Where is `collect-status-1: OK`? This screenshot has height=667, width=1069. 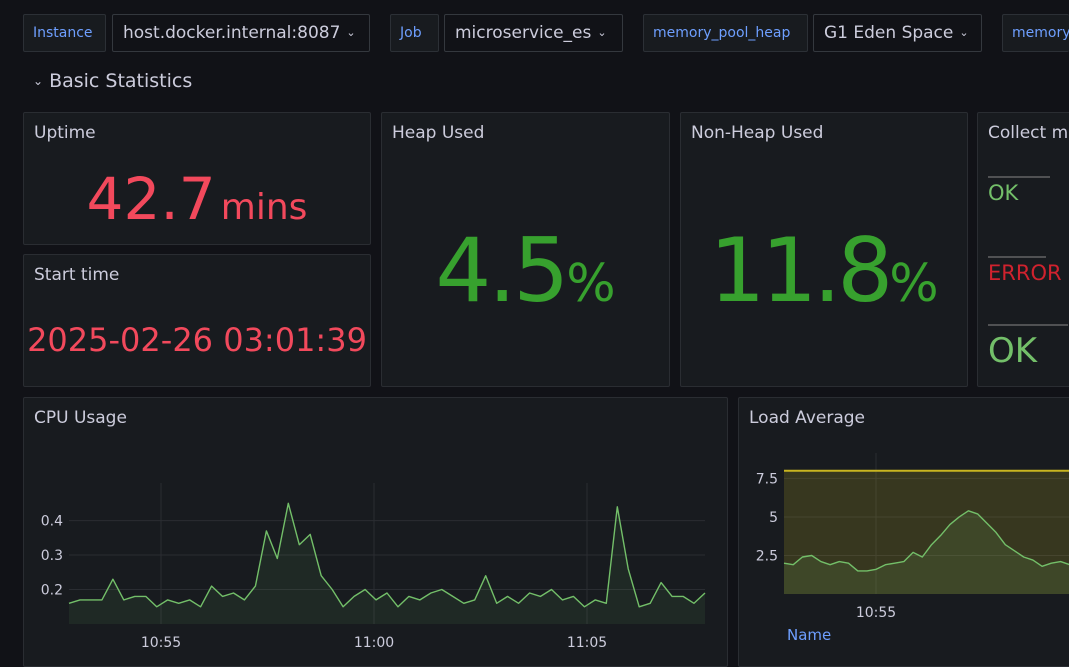
collect-status-1: OK is located at coordinates (1003, 193).